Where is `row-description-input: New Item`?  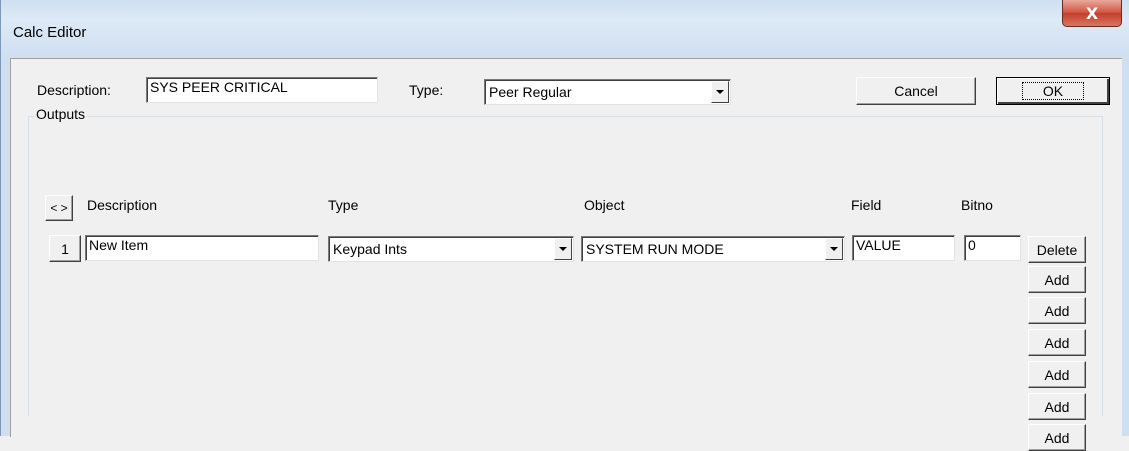 row-description-input: New Item is located at coordinates (202, 248).